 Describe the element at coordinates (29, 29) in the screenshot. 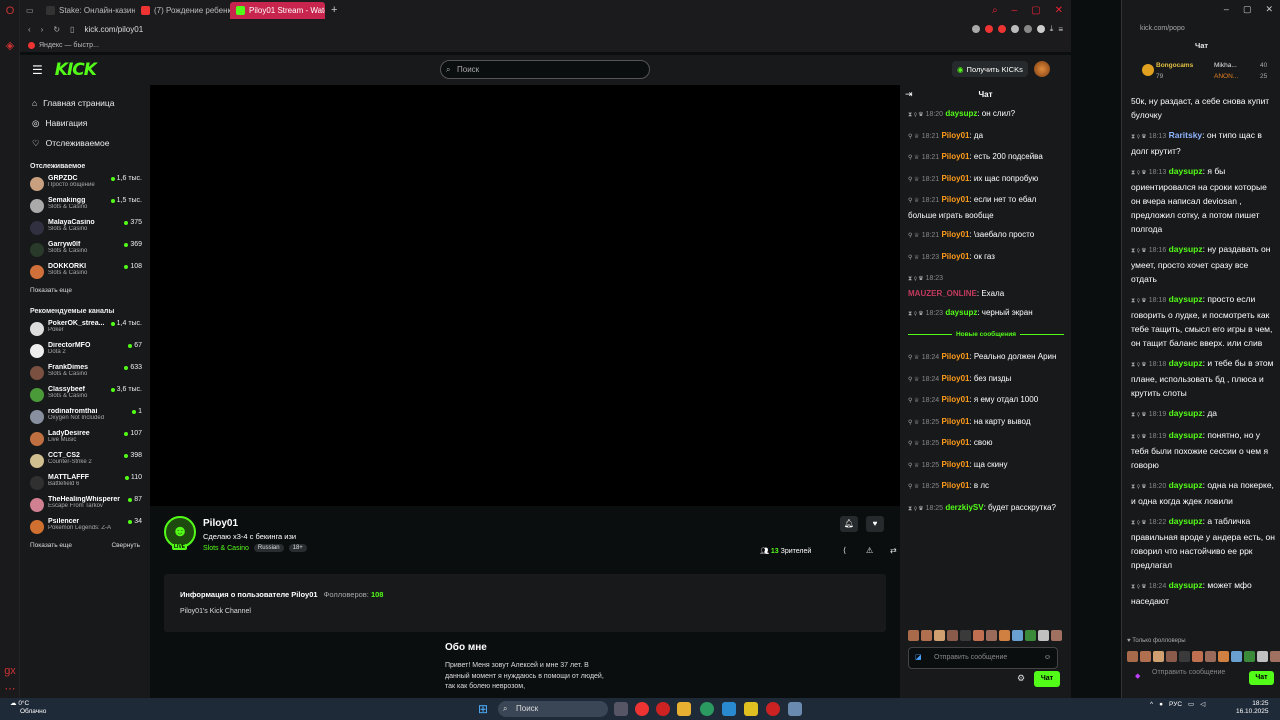

I see `back-icon: ‹` at that location.